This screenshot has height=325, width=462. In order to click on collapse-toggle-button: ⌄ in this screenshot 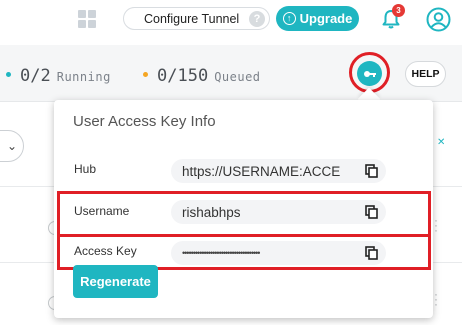, I will do `click(12, 146)`.